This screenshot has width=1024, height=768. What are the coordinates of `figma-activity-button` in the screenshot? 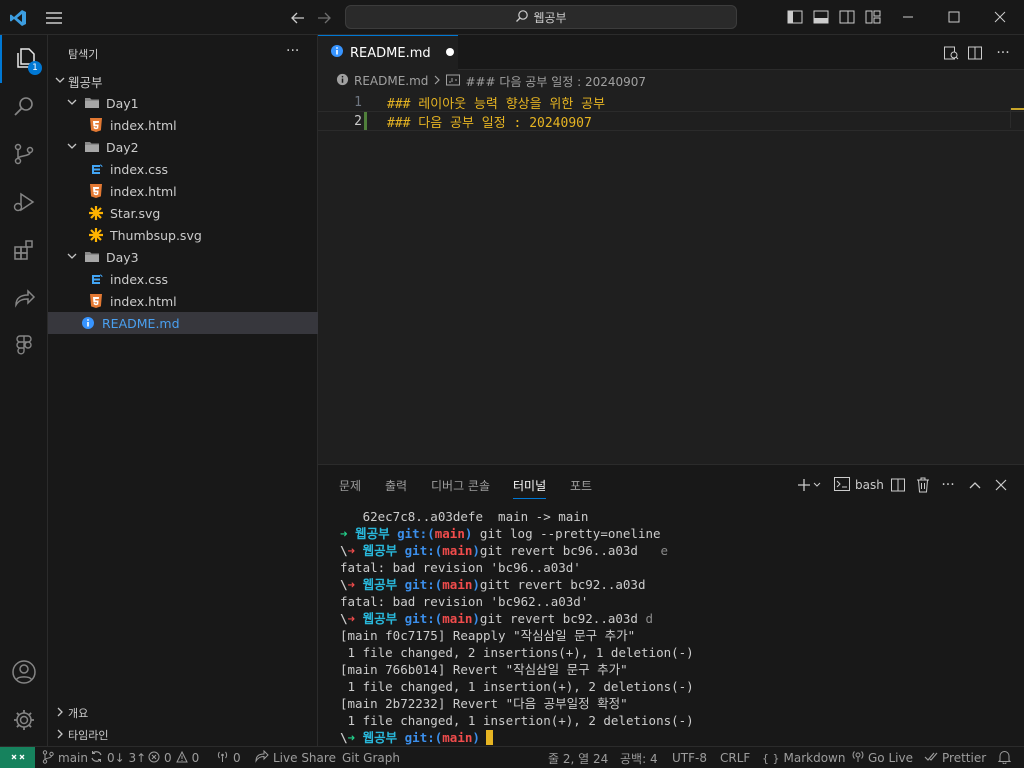 It's located at (24, 347).